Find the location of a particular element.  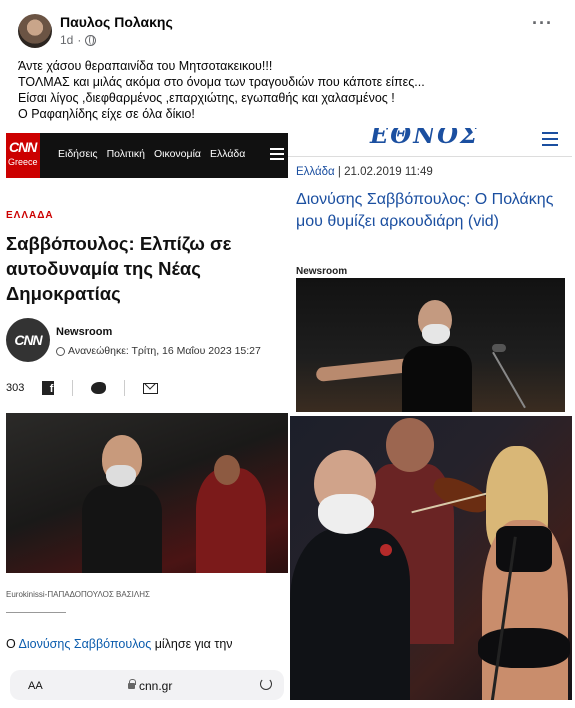

cnn-logo: CNN Greece is located at coordinates (23, 155).